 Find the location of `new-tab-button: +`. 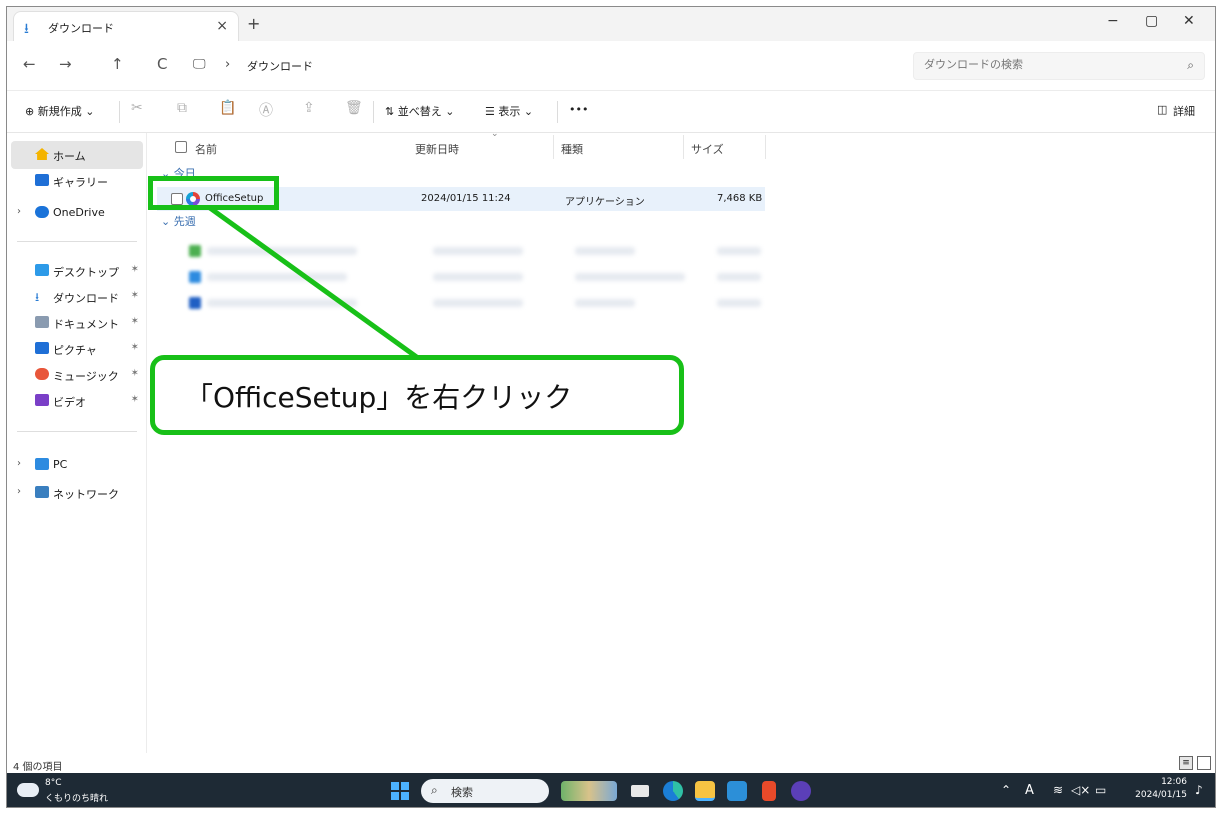

new-tab-button: + is located at coordinates (253, 23).